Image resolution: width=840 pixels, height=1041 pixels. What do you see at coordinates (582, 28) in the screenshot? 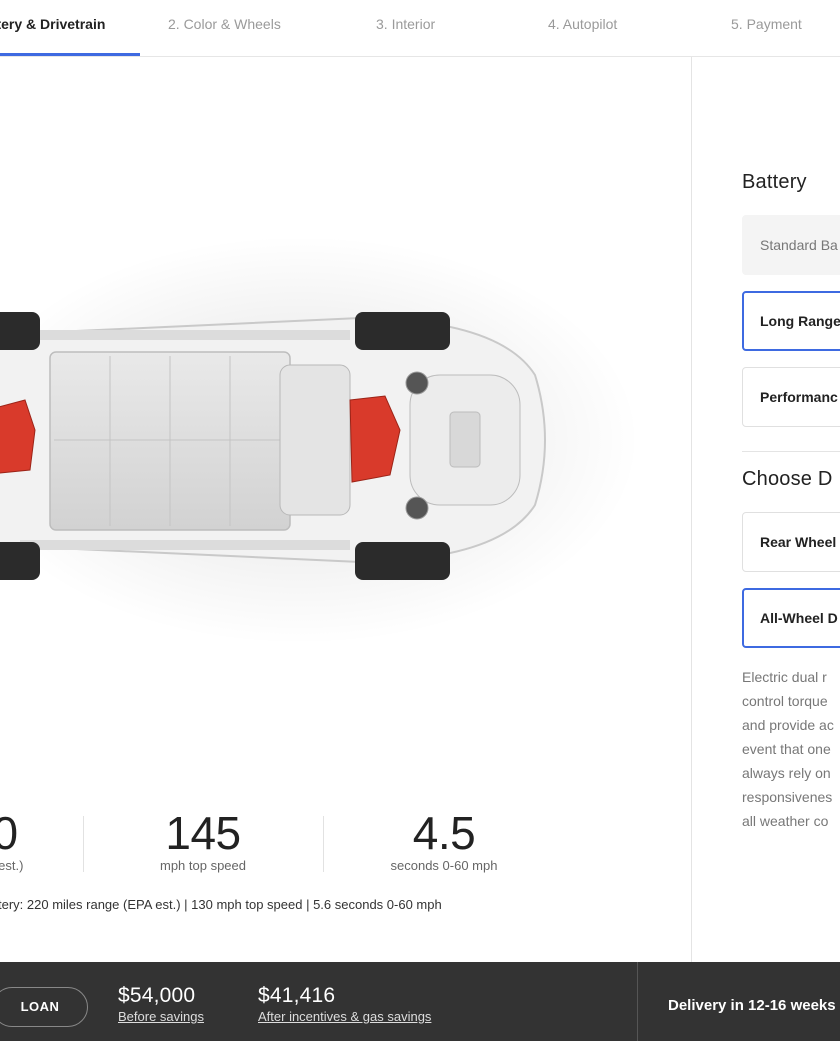
I see `tab-autopilot: 4. Autopilot` at bounding box center [582, 28].